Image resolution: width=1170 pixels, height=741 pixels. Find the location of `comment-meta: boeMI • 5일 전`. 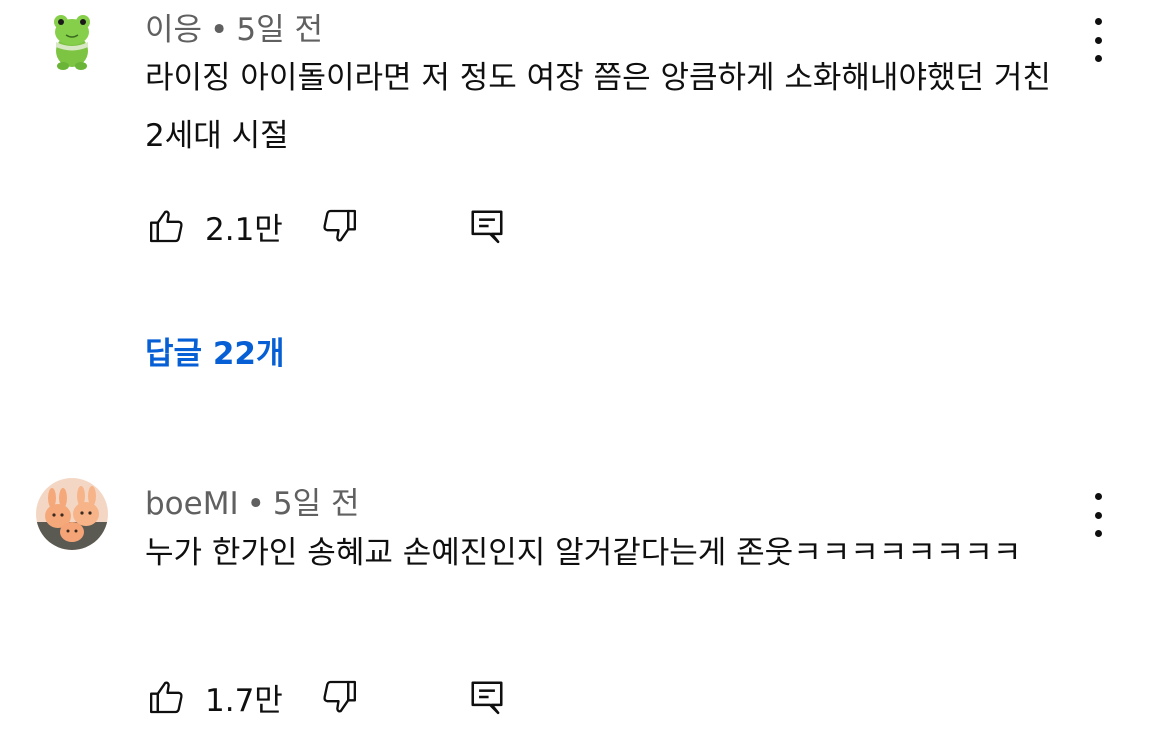

comment-meta: boeMI • 5일 전 is located at coordinates (252, 500).